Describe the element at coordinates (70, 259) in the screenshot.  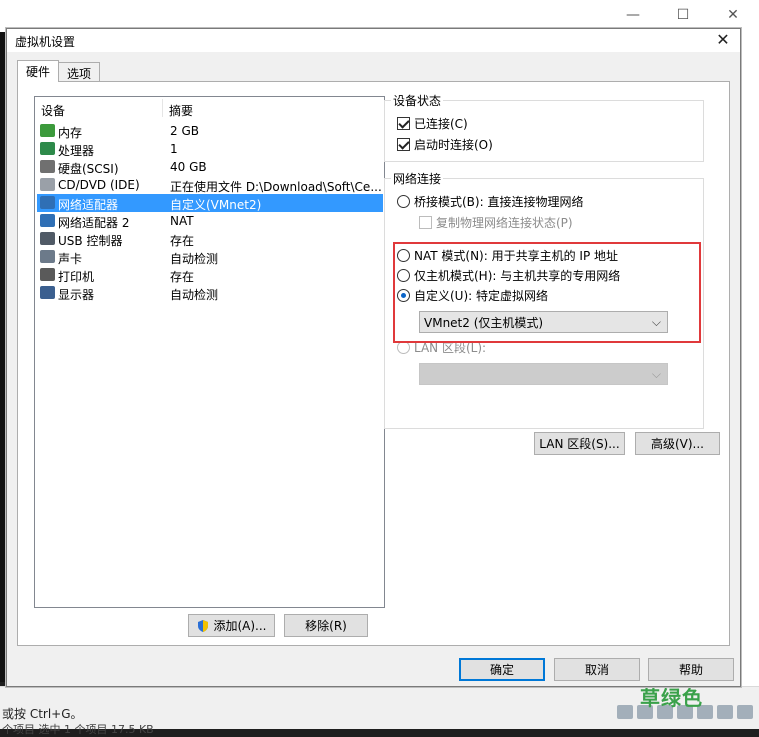
I see `device-name: 声卡` at that location.